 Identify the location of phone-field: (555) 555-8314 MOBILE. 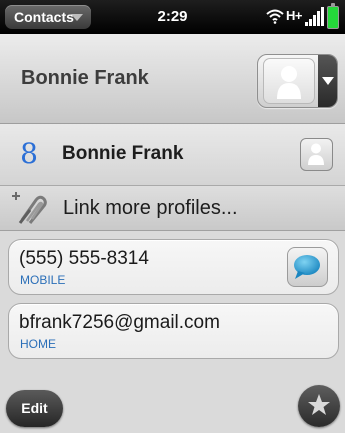
(173, 267).